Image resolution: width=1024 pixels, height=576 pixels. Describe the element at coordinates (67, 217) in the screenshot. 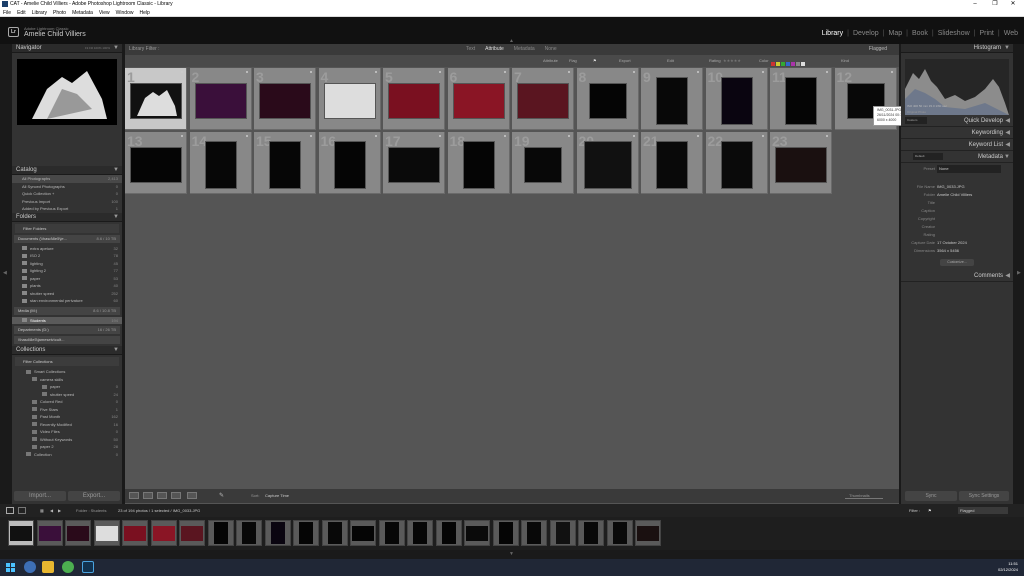

I see `folders-header: ▼ Folders` at that location.